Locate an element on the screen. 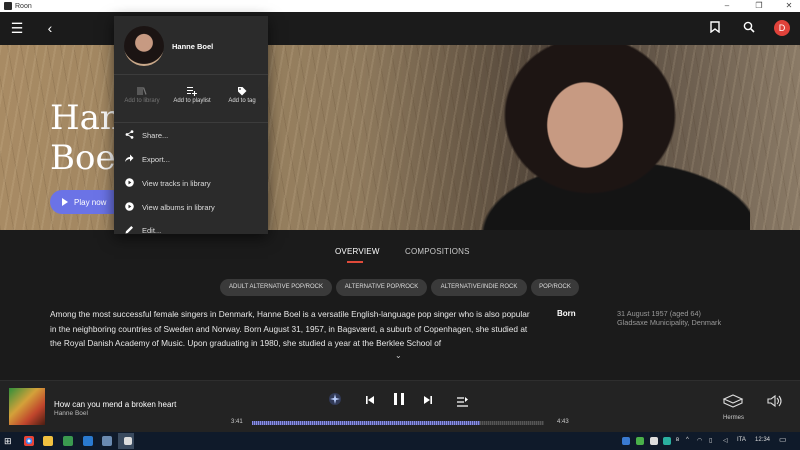  close-button: ✕ is located at coordinates (789, 6).